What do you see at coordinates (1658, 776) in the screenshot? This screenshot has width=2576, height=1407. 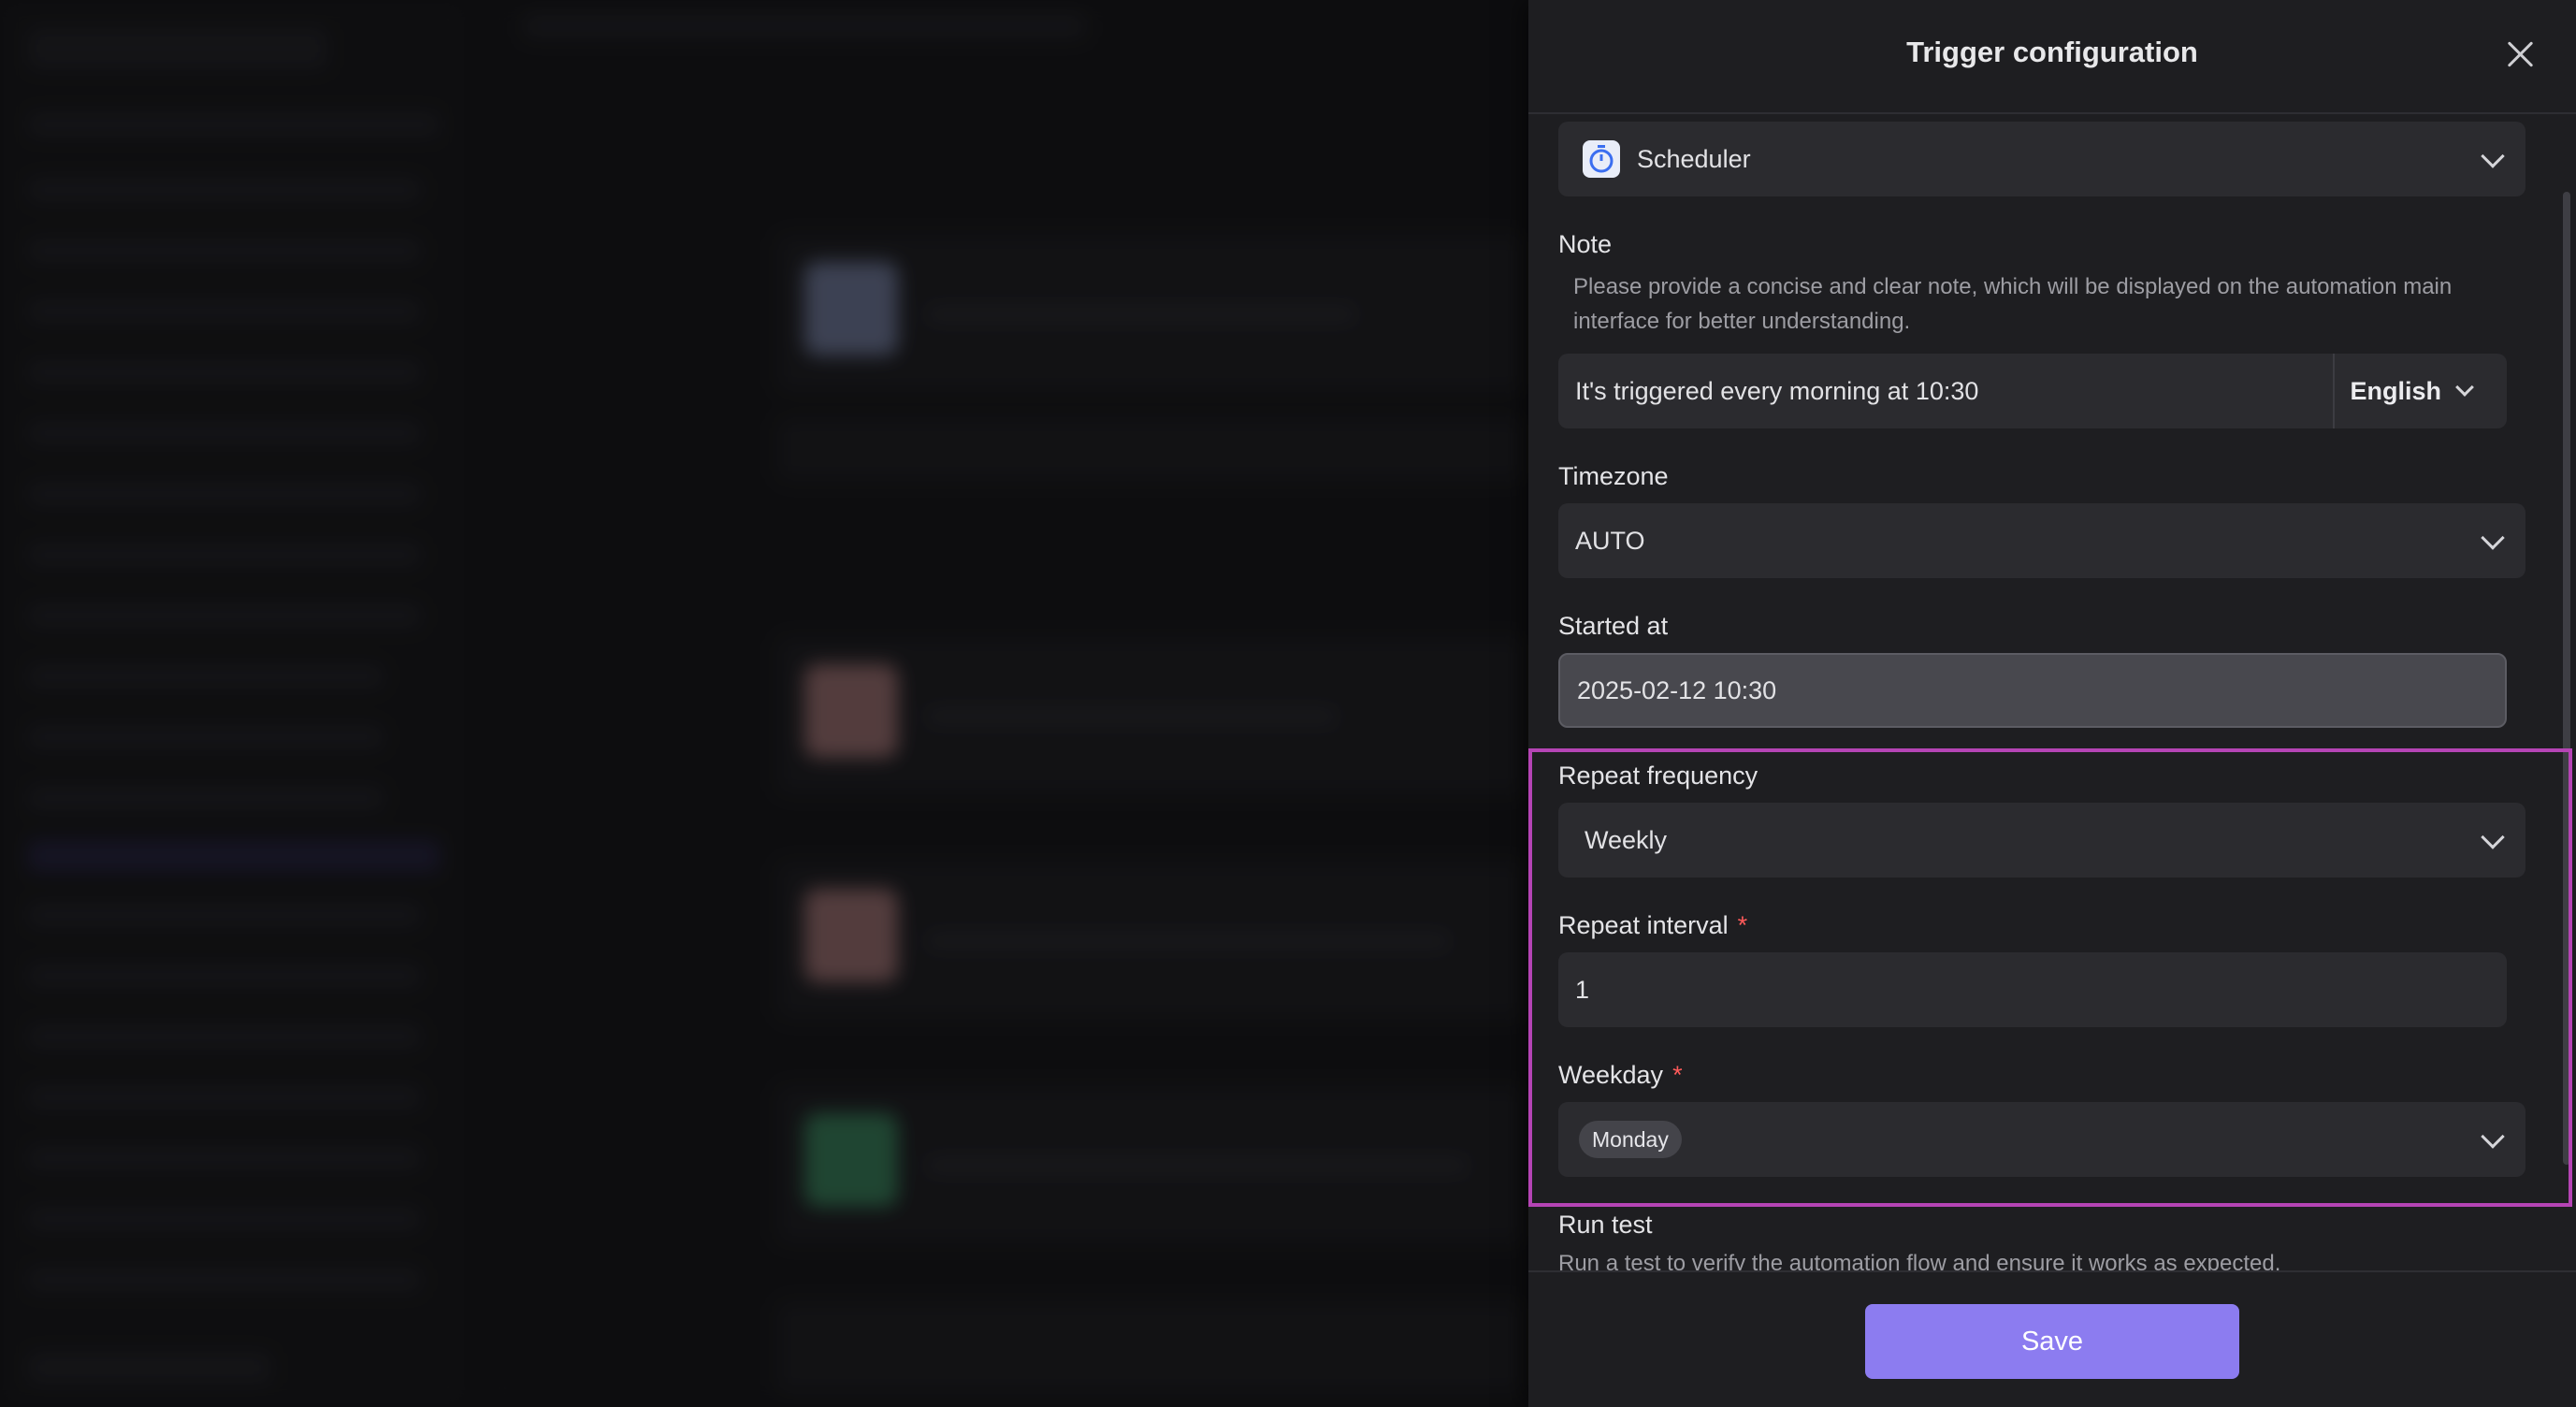 I see `repeat-frequency-label: Repeat frequency` at bounding box center [1658, 776].